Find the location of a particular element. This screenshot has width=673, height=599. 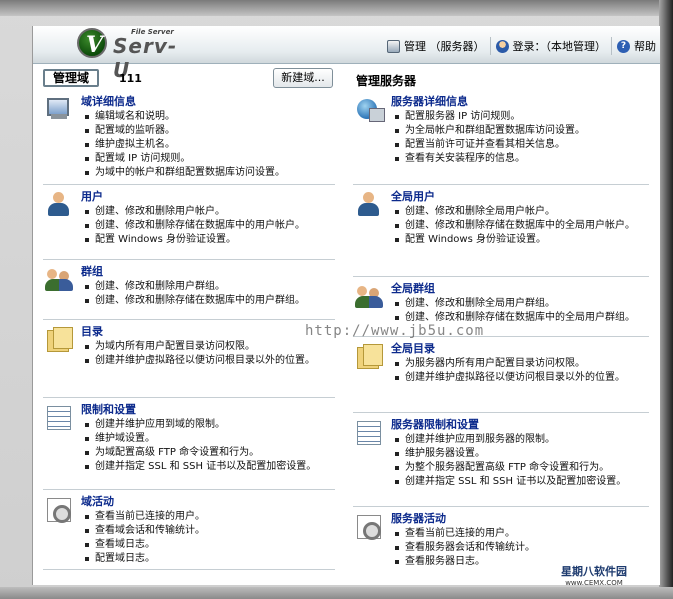

section-title-link: 域活动 is located at coordinates (208, 502).